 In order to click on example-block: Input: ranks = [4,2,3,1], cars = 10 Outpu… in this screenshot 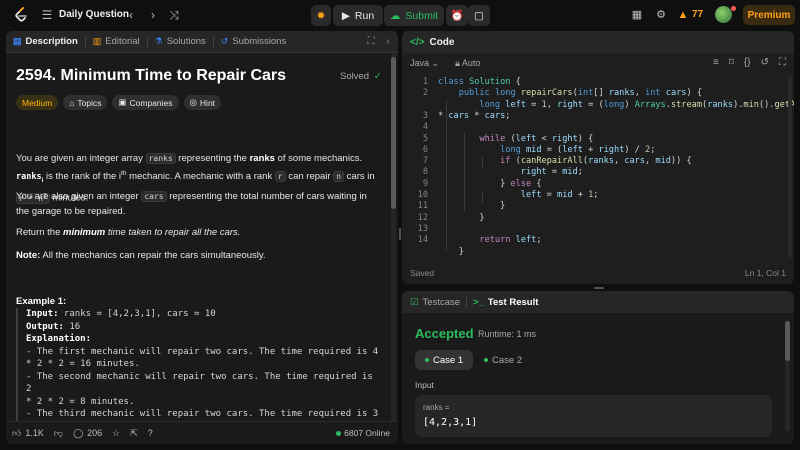, I will do `click(199, 364)`.